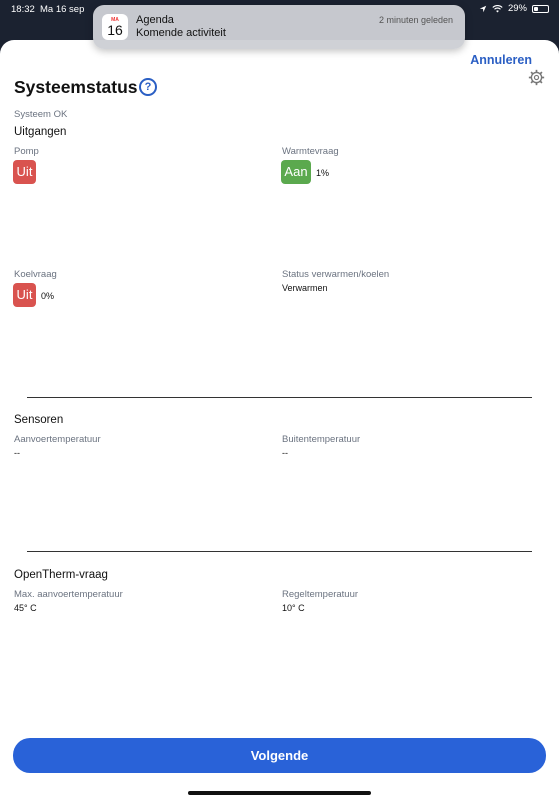 This screenshot has height=800, width=559. What do you see at coordinates (155, 20) in the screenshot?
I see `notification-app: Agenda` at bounding box center [155, 20].